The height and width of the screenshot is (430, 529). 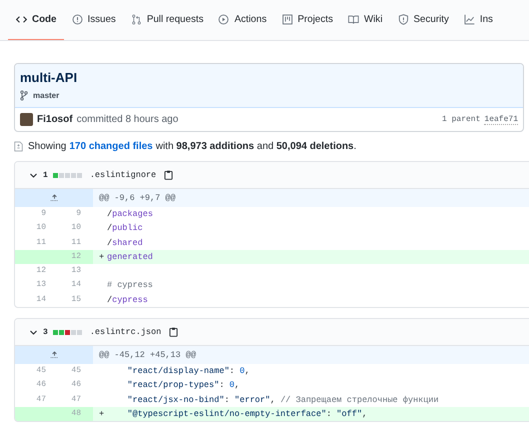 I want to click on code-text: "@typescript-eslint/no-empty-interface": "off",, so click(x=247, y=414).